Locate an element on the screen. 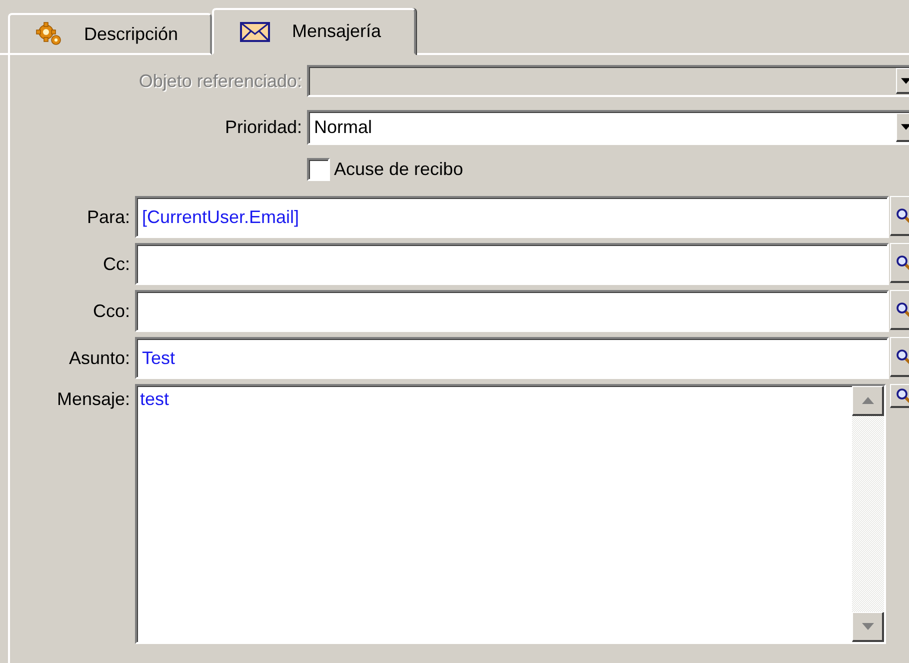  tab: Mensajería is located at coordinates (314, 31).